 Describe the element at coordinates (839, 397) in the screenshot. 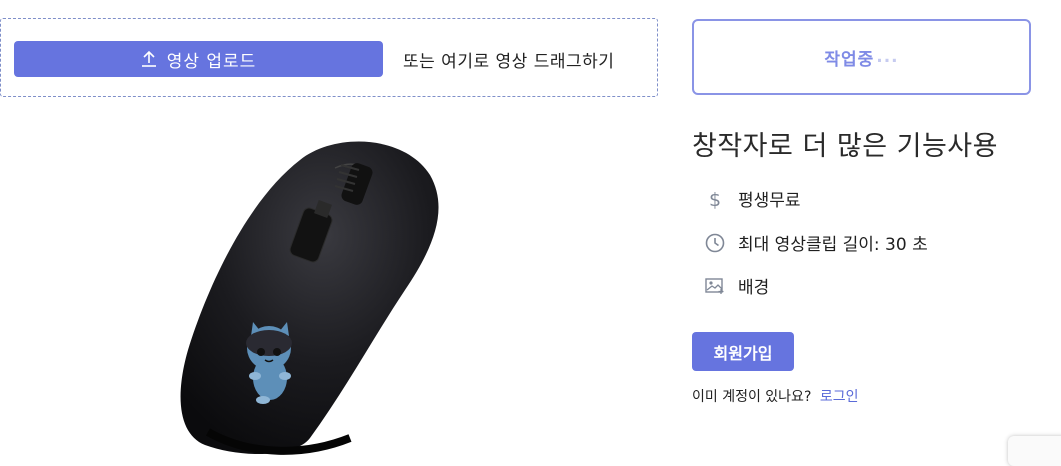

I see `login-link: 로그인` at that location.